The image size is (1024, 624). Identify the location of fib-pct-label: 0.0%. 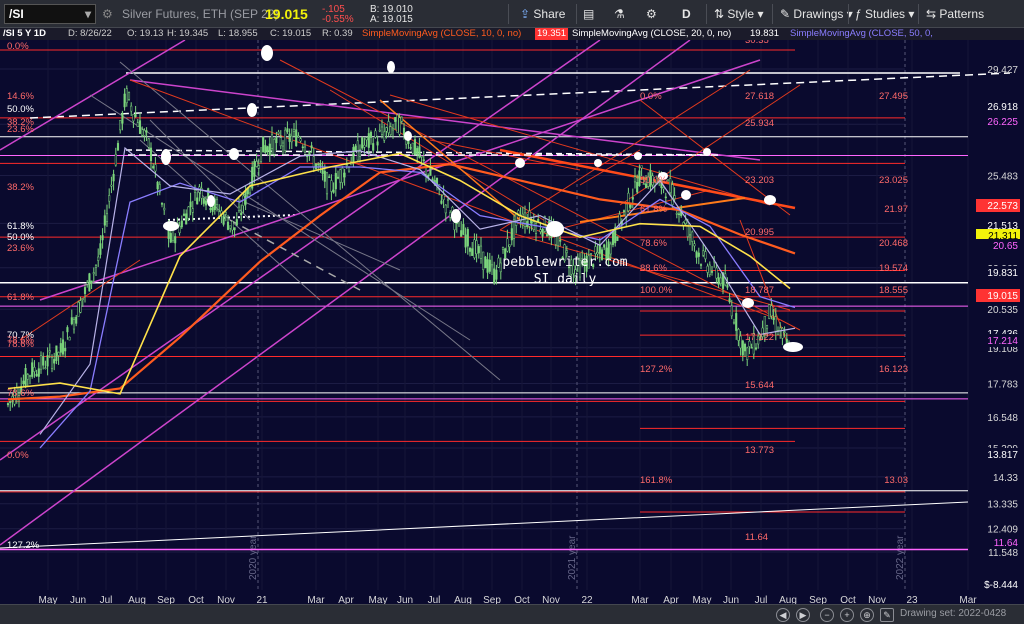
(651, 96).